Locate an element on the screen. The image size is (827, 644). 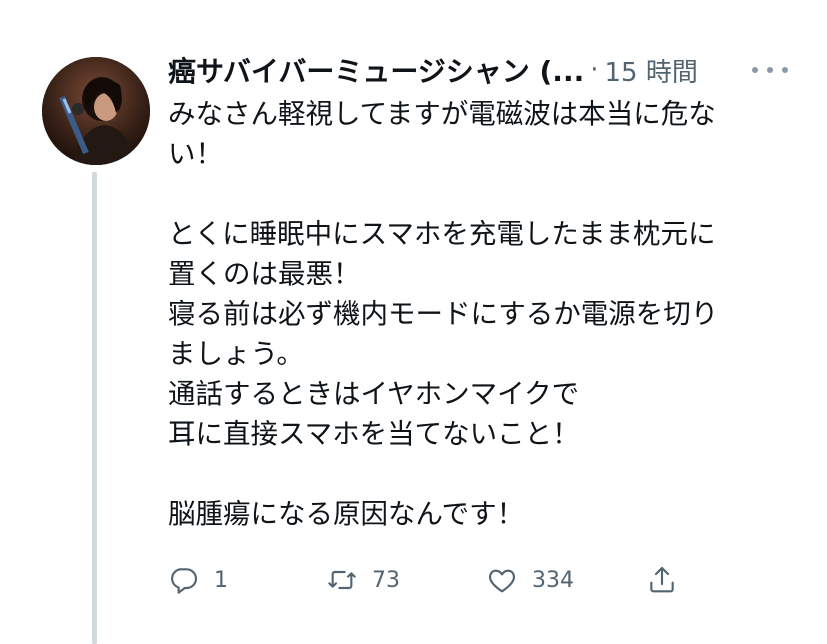
reply-button: 1 is located at coordinates (198, 580).